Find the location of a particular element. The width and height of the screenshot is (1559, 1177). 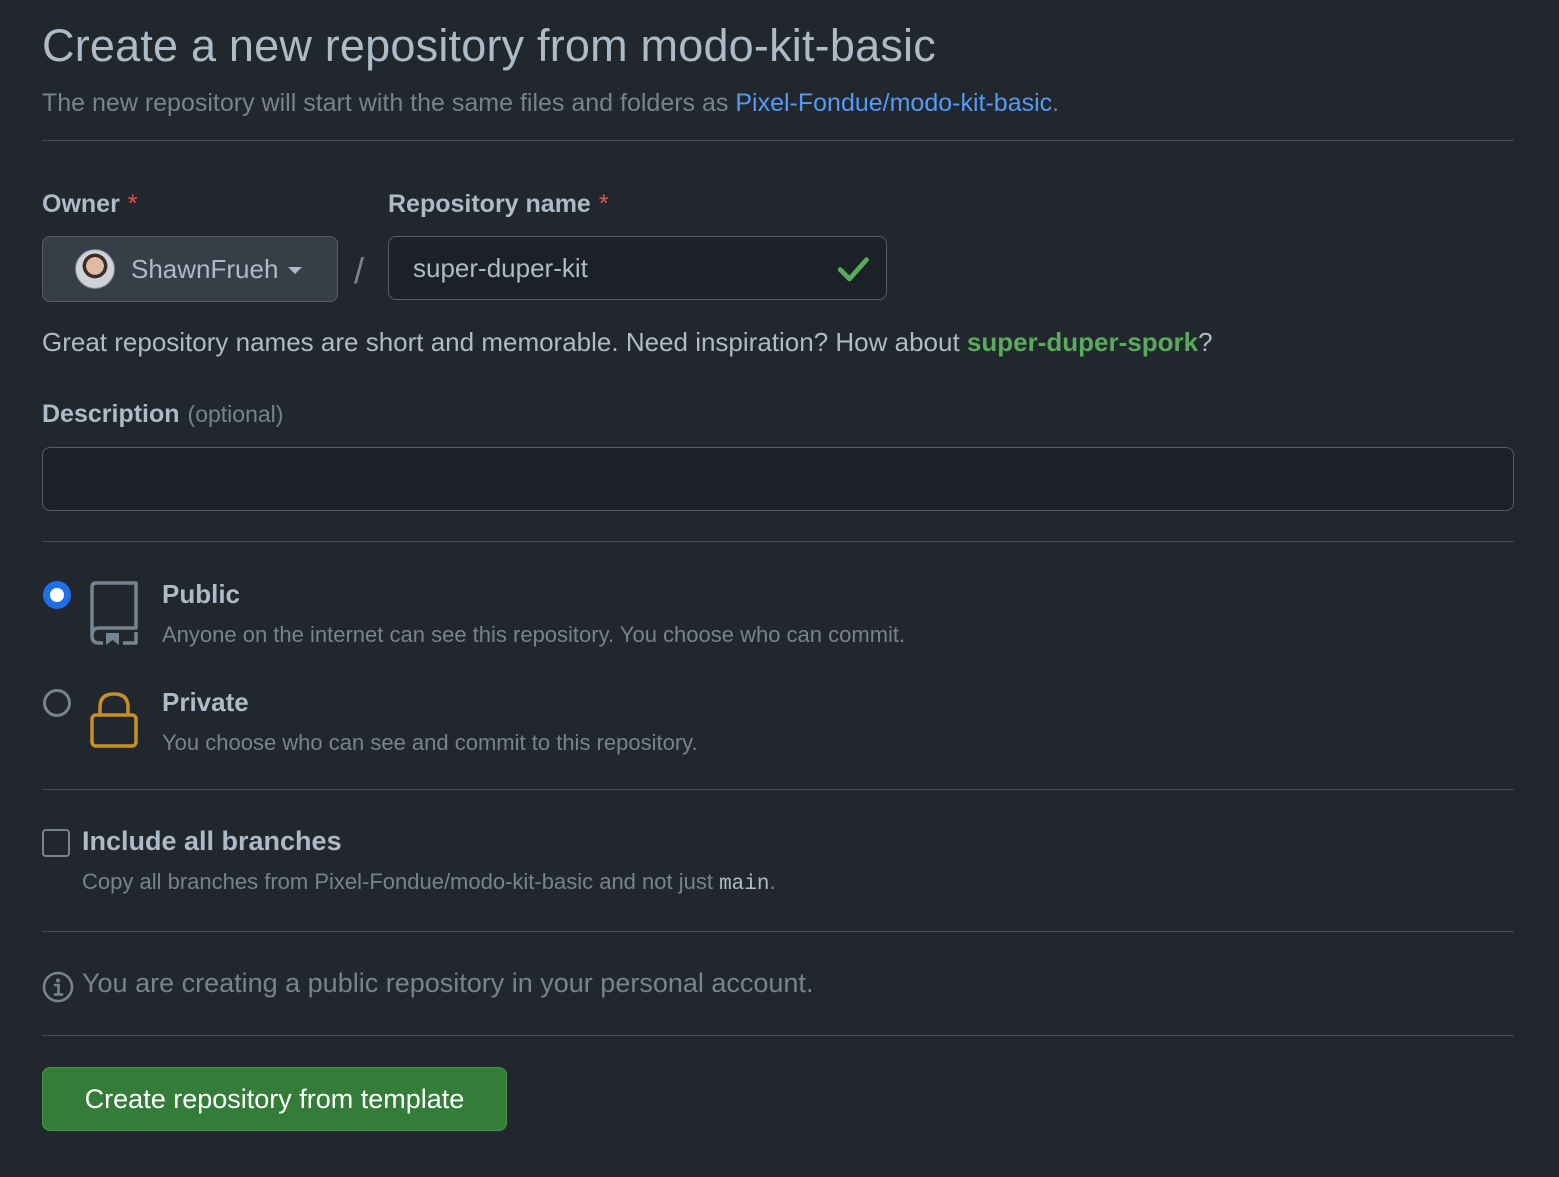

private-radio is located at coordinates (57, 703).